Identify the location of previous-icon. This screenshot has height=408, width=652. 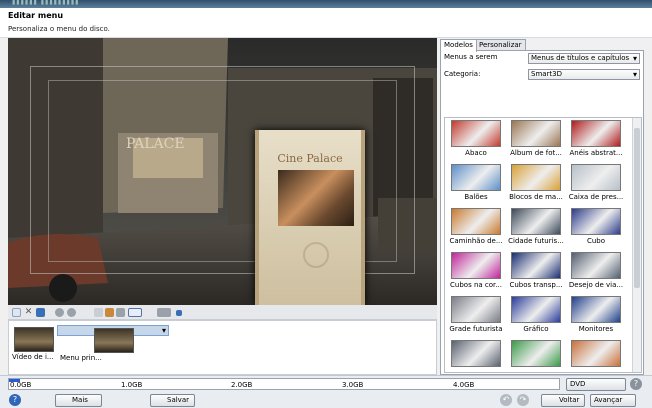
(59, 312).